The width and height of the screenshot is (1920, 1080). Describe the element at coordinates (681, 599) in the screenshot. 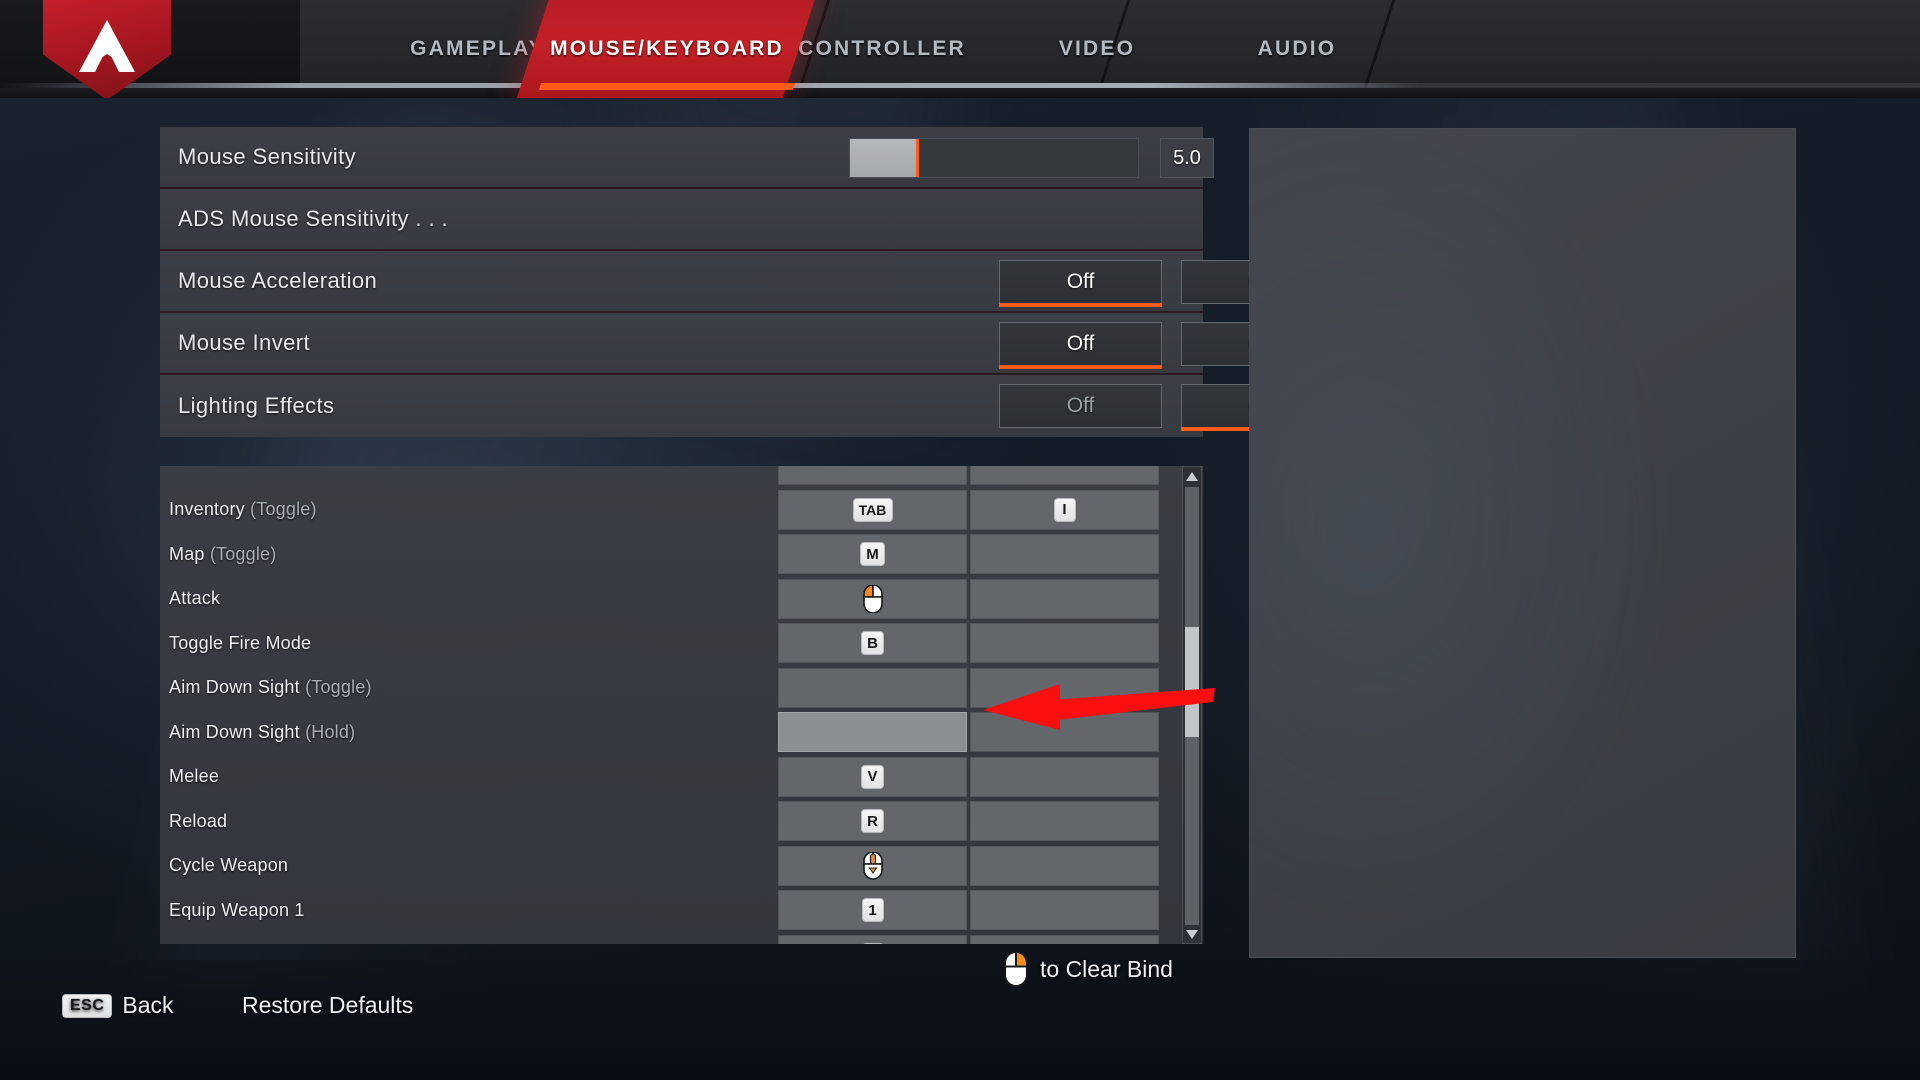

I see `keybind-row-attack: Attack` at that location.